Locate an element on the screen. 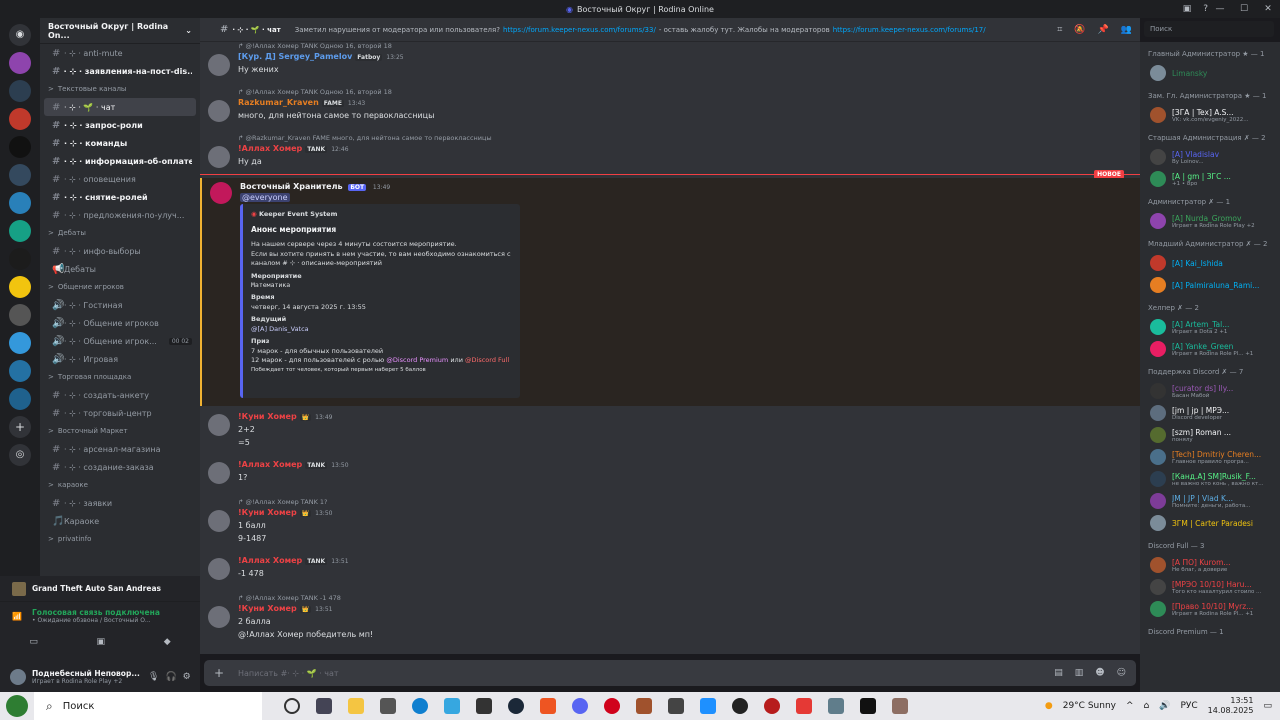 The height and width of the screenshot is (720, 1280). network-icon: ⌂ is located at coordinates (1147, 706).